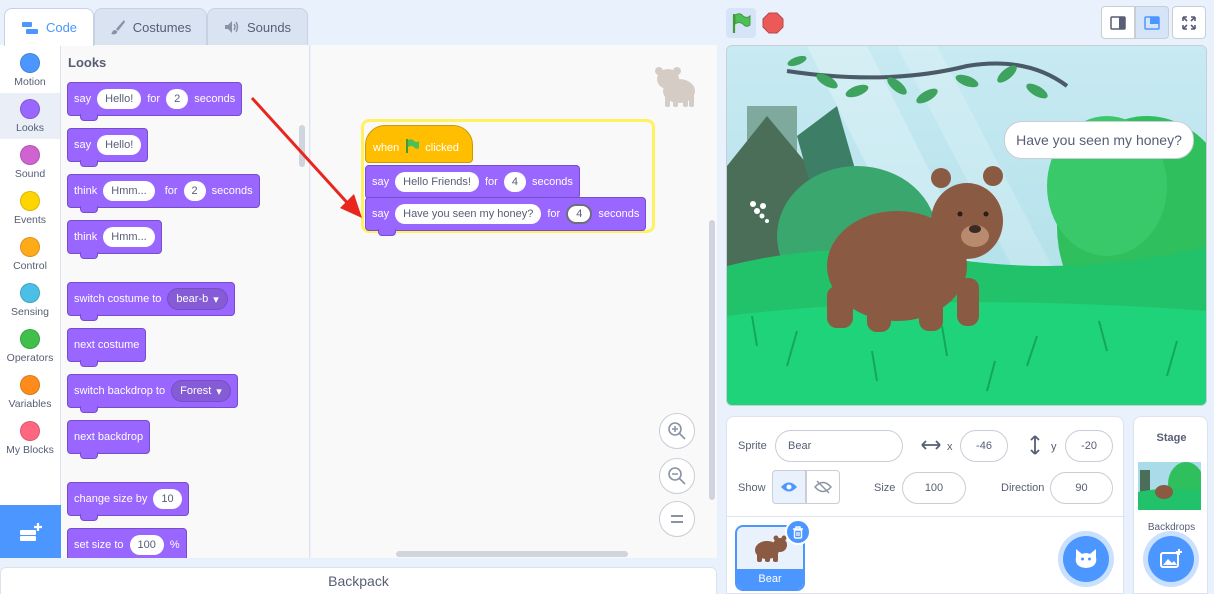 The width and height of the screenshot is (1214, 594). I want to click on say-for-secs-block: say Hello! for 2 seconds, so click(155, 101).